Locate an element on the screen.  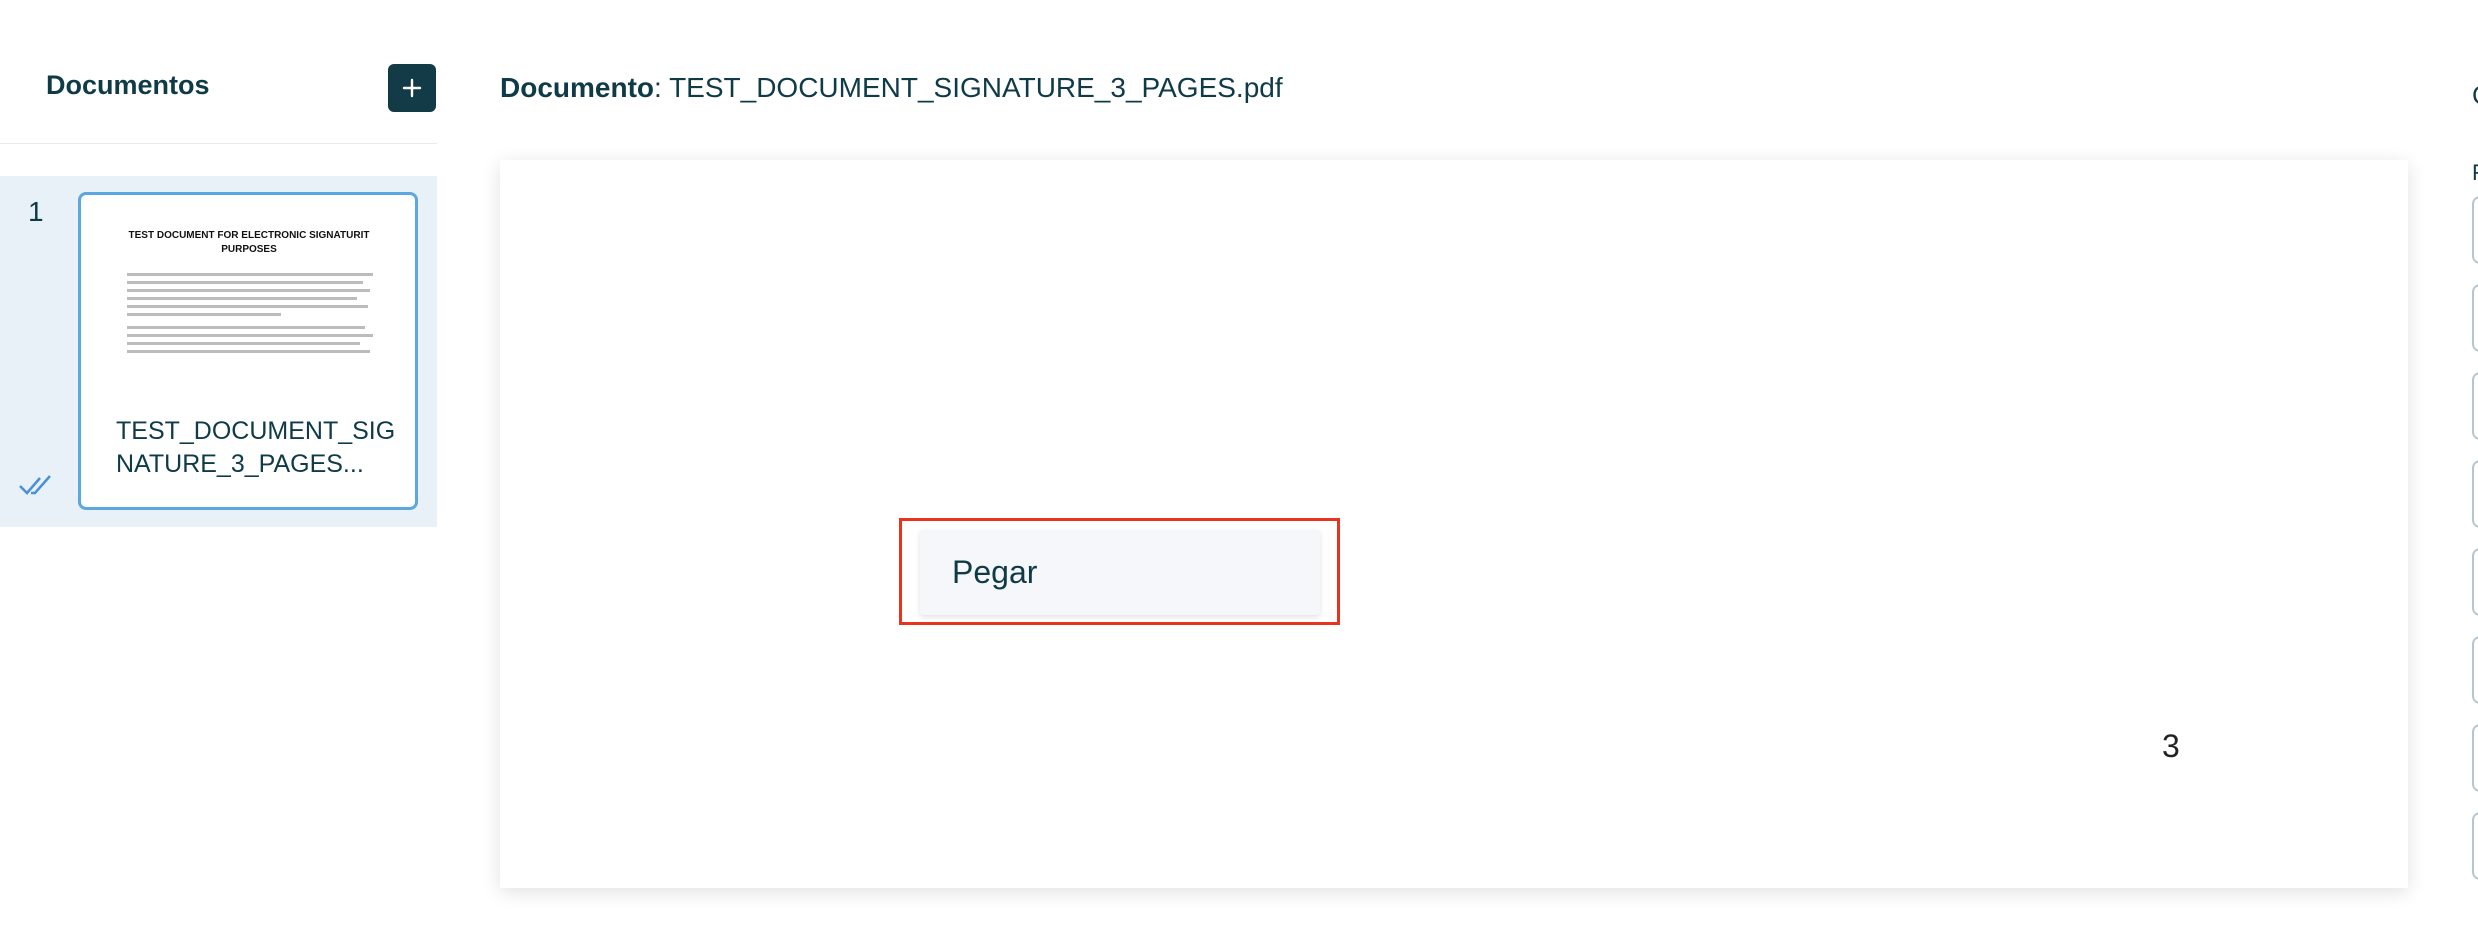
right-panel-heading: C is located at coordinates (2475, 95).